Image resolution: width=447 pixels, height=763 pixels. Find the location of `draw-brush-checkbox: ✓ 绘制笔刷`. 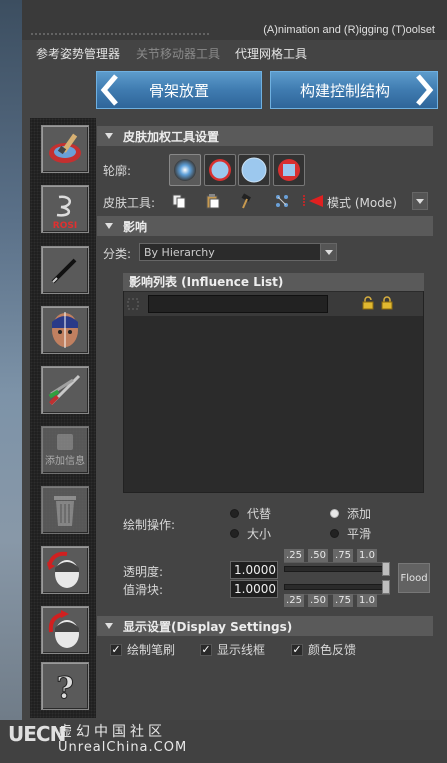

draw-brush-checkbox: ✓ 绘制笔刷 is located at coordinates (142, 649).